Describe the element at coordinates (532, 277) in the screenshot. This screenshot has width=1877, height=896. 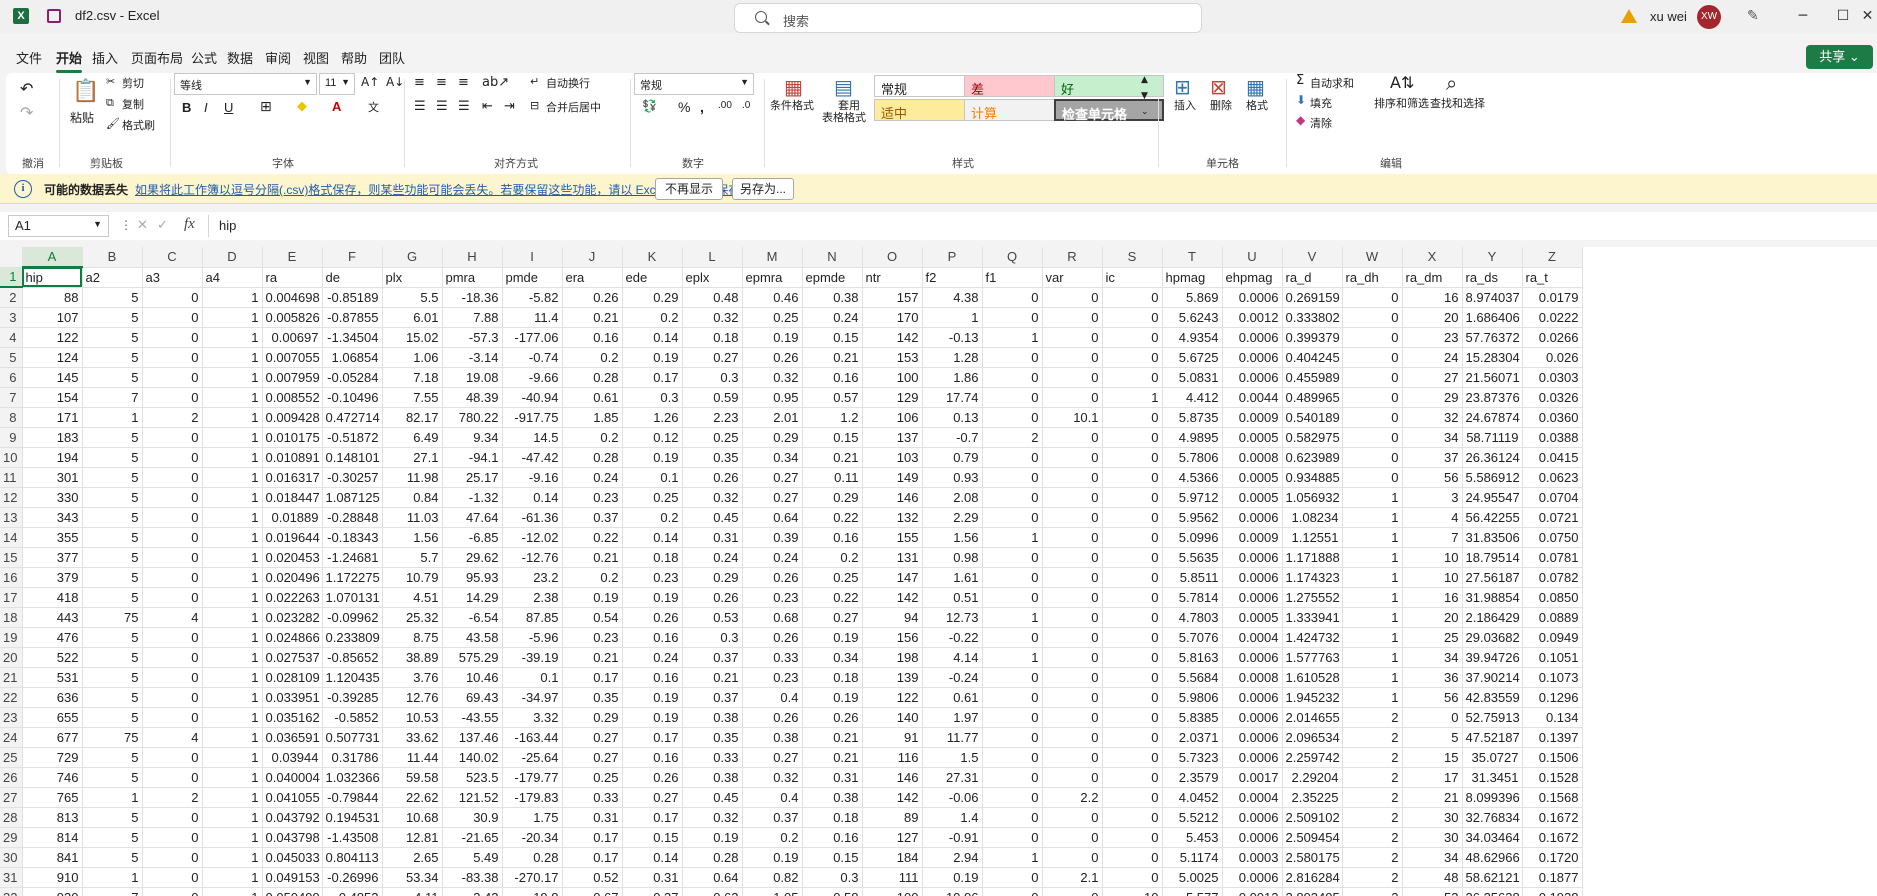
I see `header-cell: pmde` at that location.